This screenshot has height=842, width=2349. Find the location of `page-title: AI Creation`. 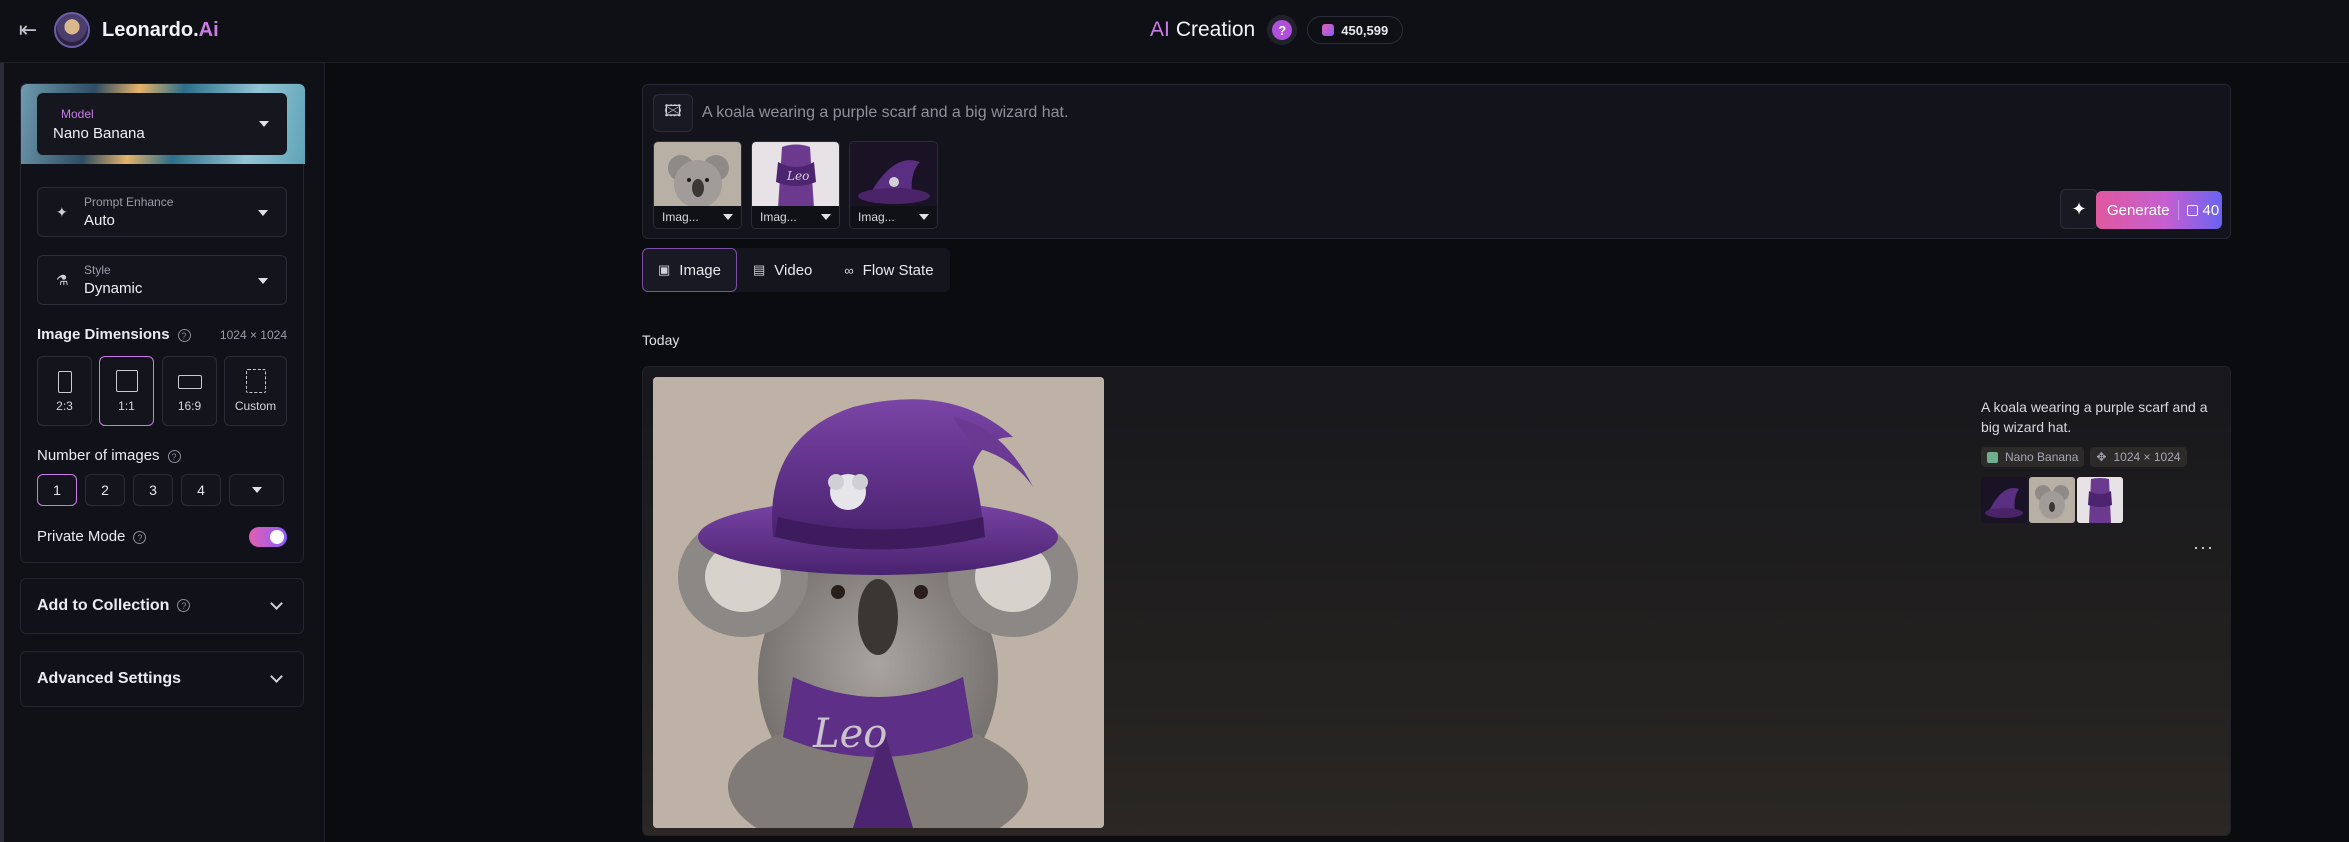

page-title: AI Creation is located at coordinates (1203, 29).